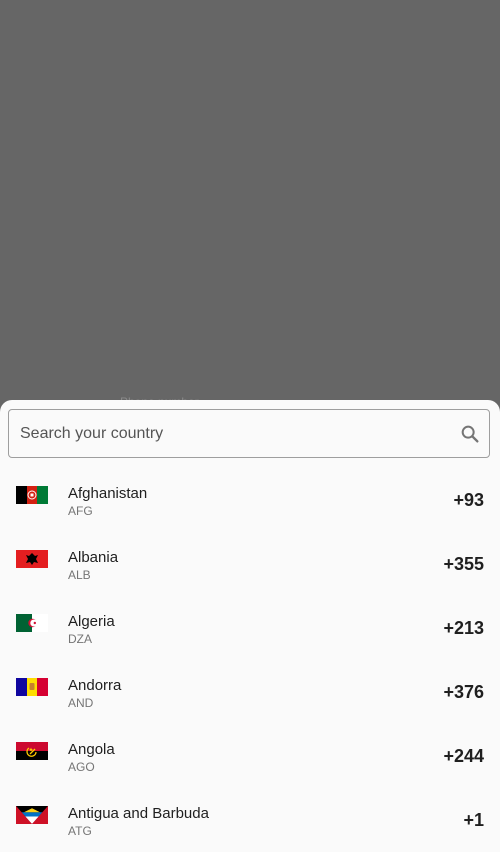  What do you see at coordinates (81, 703) in the screenshot?
I see `country-code: AND` at bounding box center [81, 703].